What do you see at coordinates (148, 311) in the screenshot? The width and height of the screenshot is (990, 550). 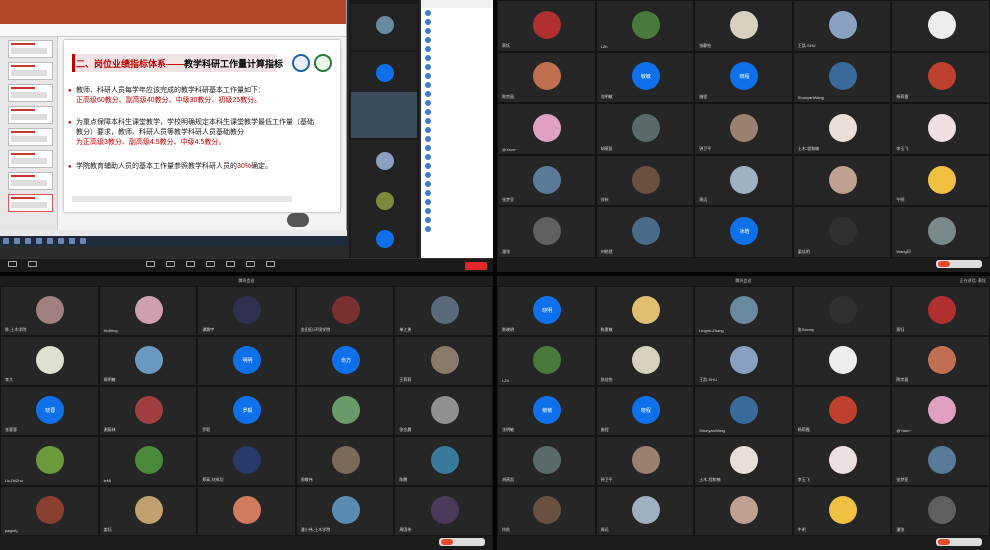 I see `video-tile: HuiXing` at bounding box center [148, 311].